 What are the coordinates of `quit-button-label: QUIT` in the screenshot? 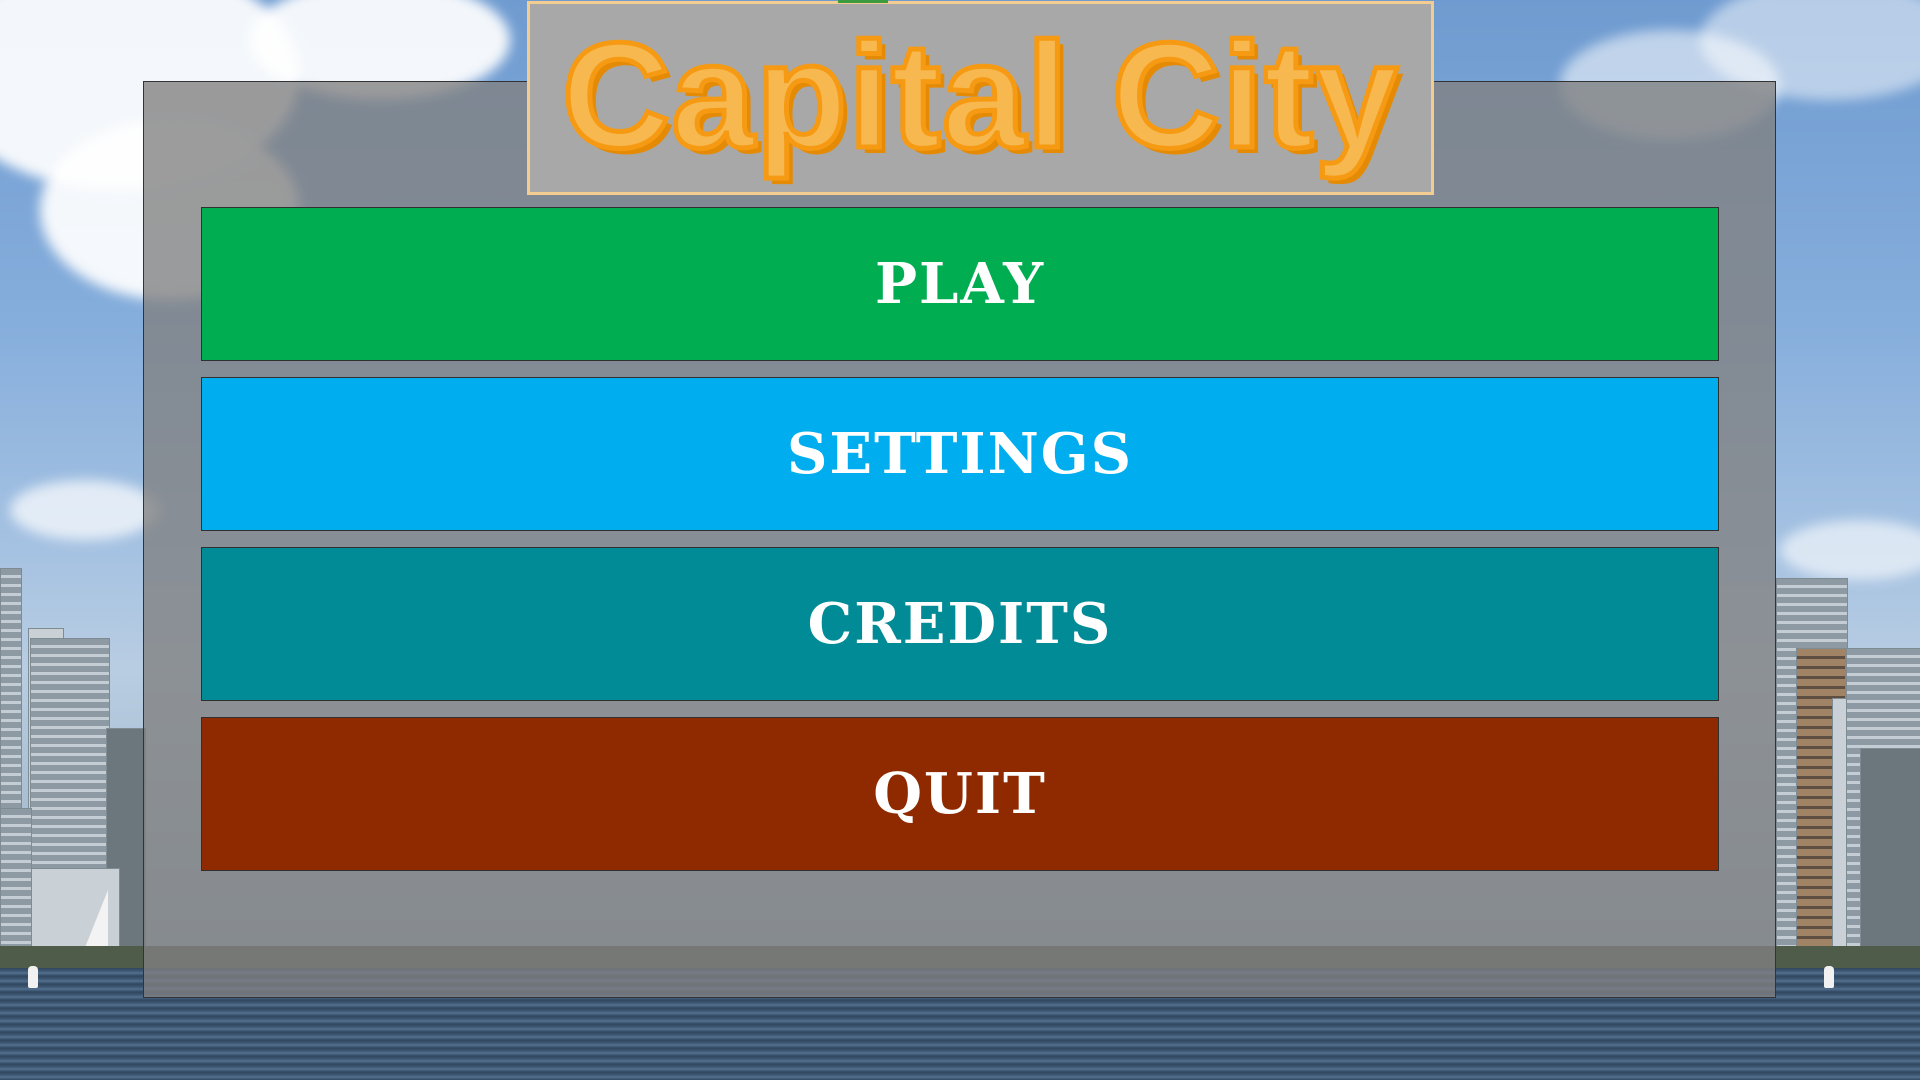 It's located at (960, 794).